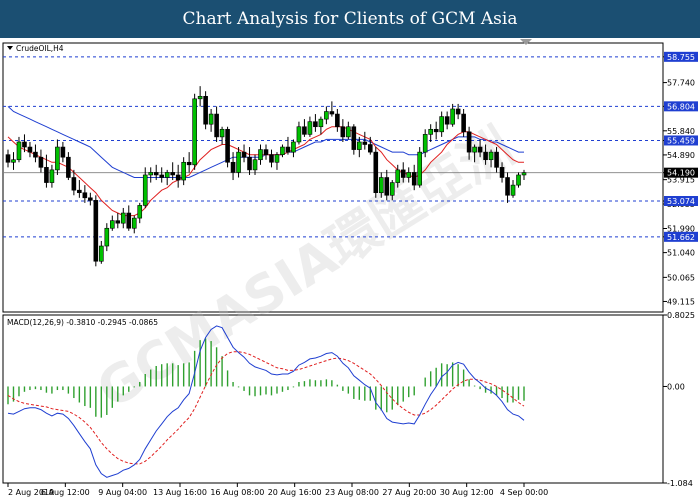  What do you see at coordinates (679, 399) in the screenshot?
I see `macd-axis: 0.8025 0.00 -1.084` at bounding box center [679, 399].